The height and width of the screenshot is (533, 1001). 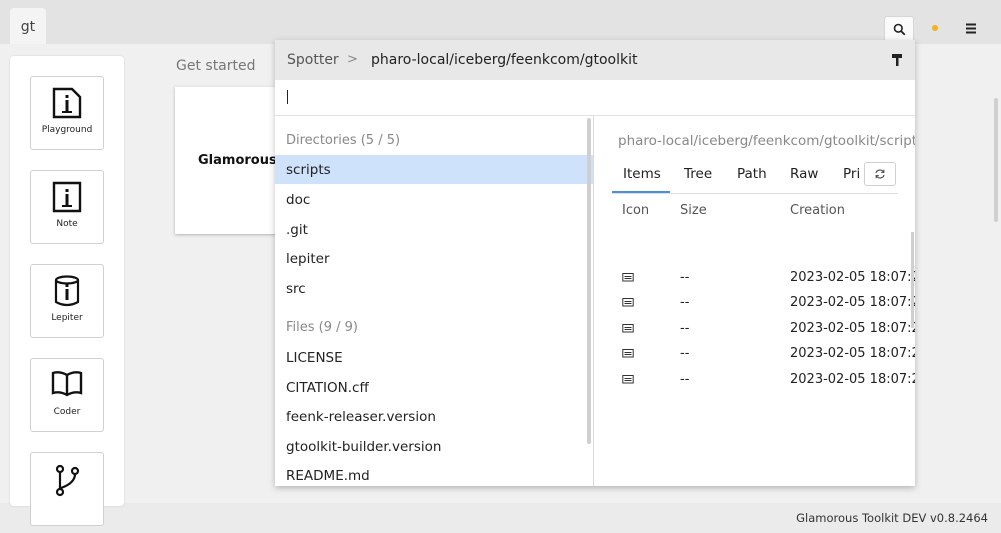 What do you see at coordinates (232, 160) in the screenshot?
I see `get-started-card: Glamorous T` at bounding box center [232, 160].